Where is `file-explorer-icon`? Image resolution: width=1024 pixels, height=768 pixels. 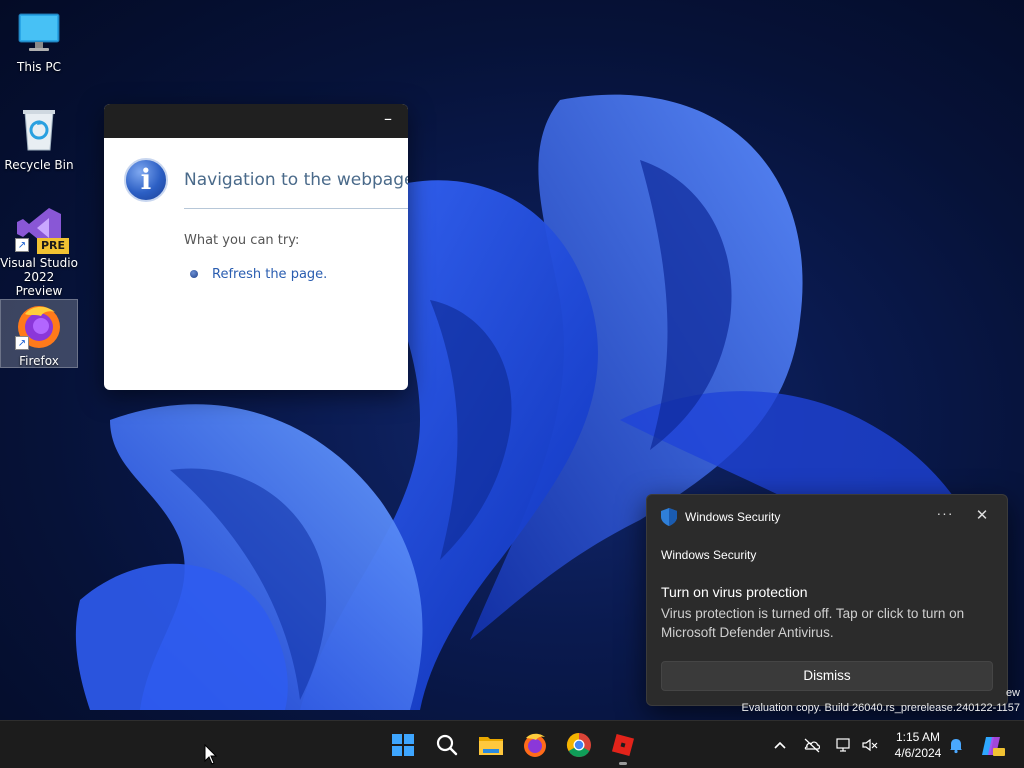
file-explorer-icon is located at coordinates (491, 746).